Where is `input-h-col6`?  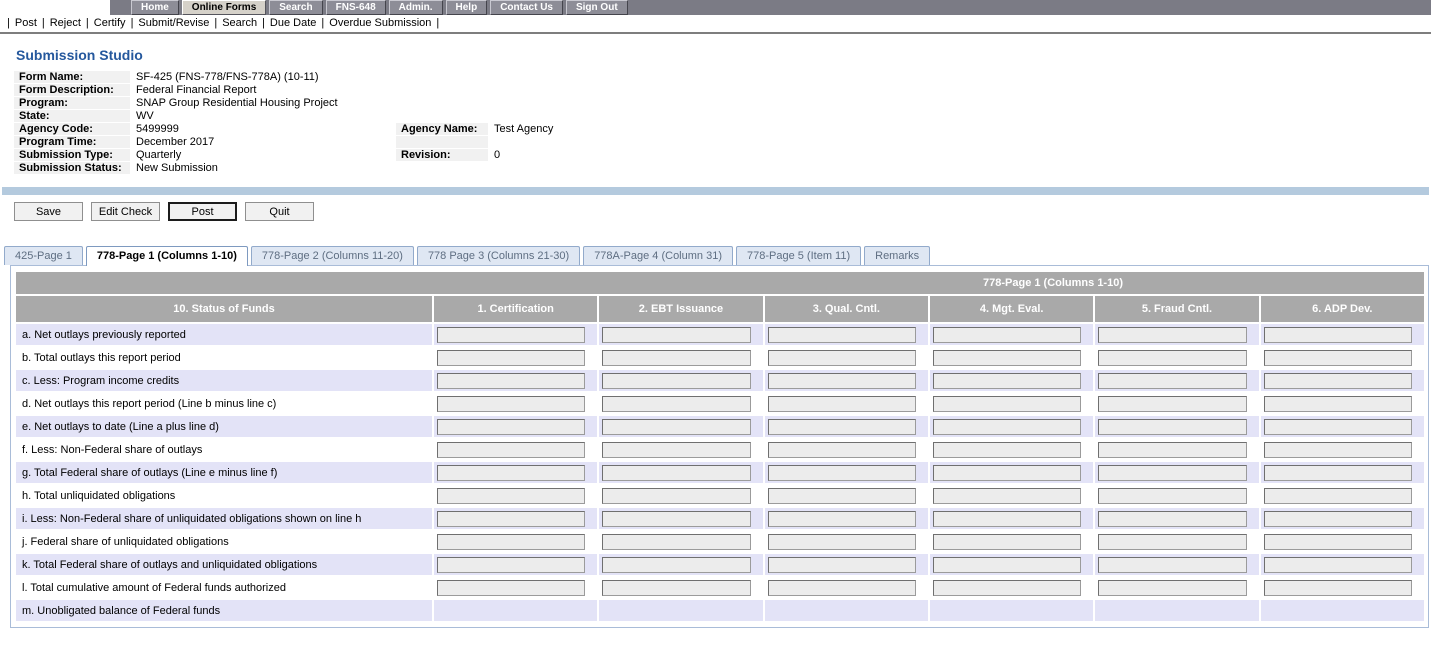
input-h-col6 is located at coordinates (1337, 495).